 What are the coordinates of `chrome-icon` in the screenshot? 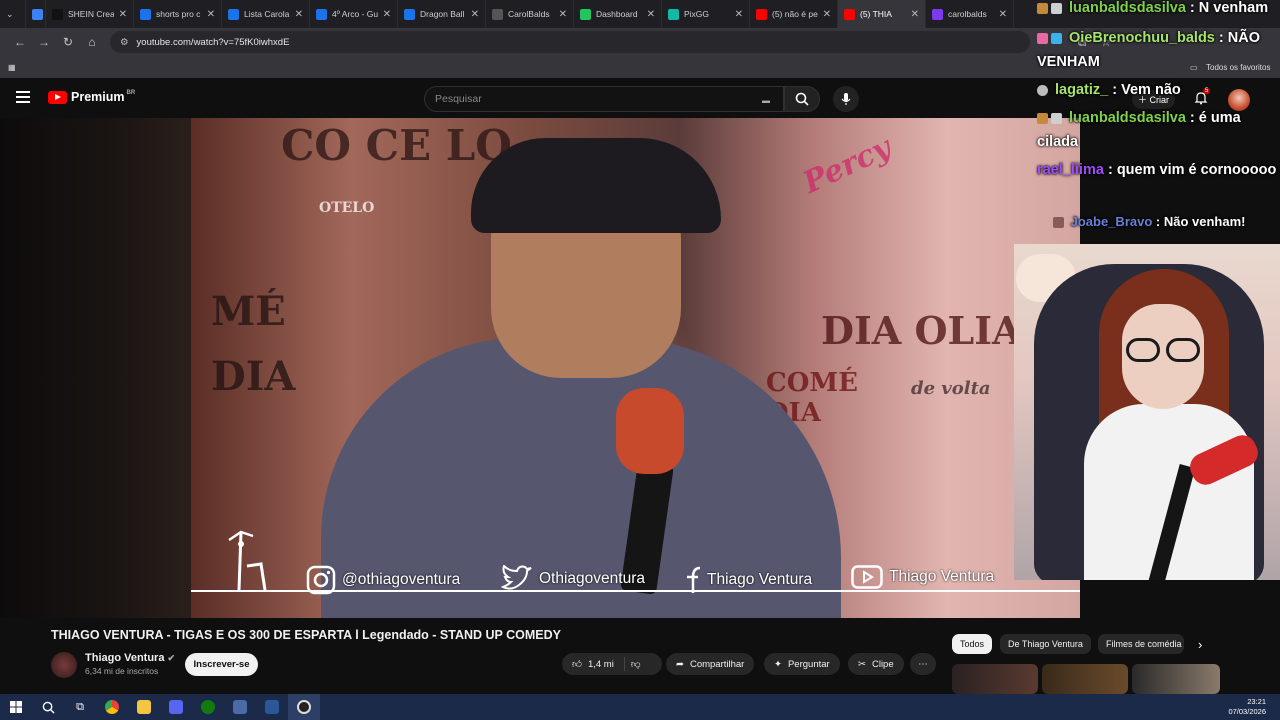 It's located at (112, 707).